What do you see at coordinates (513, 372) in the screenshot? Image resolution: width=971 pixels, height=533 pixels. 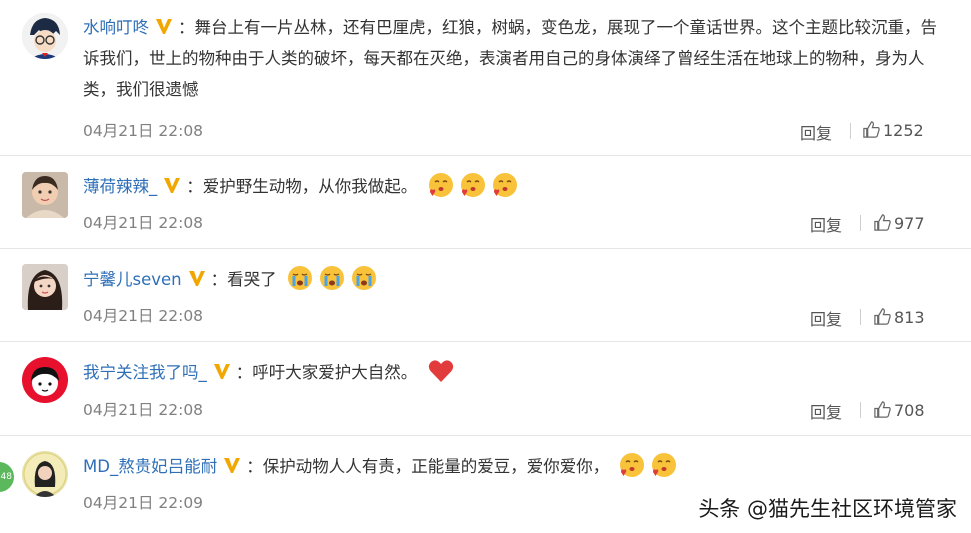 I see `comment-content: 我宁关注我了吗_ ：呼吁大家爱护大自然。` at bounding box center [513, 372].